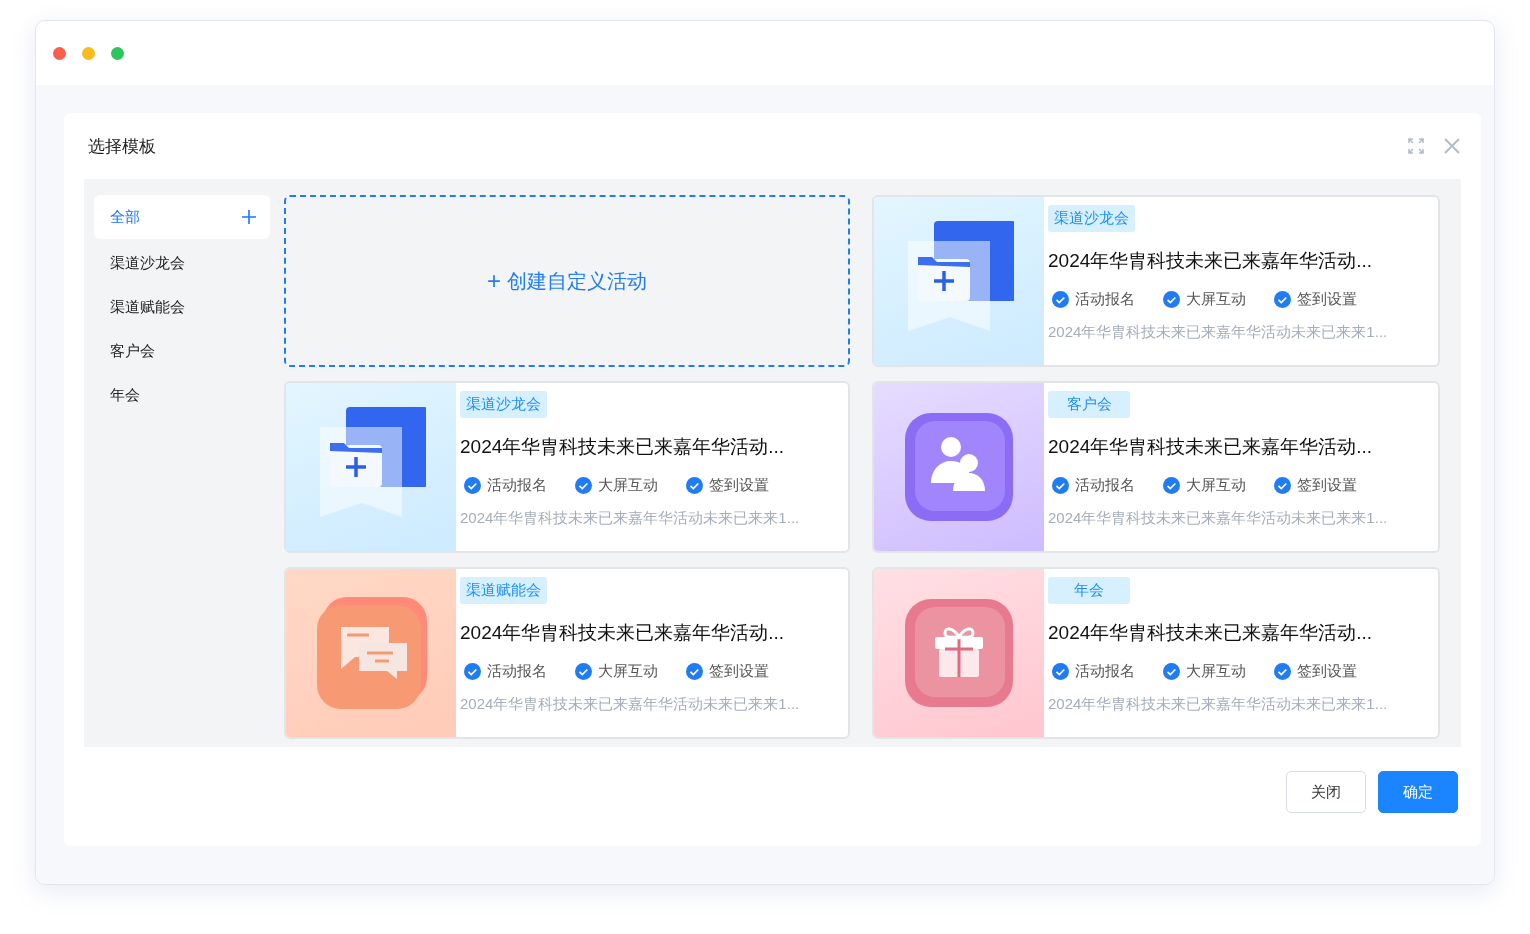  Describe the element at coordinates (503, 590) in the screenshot. I see `category-tag: 渠道赋能会` at that location.